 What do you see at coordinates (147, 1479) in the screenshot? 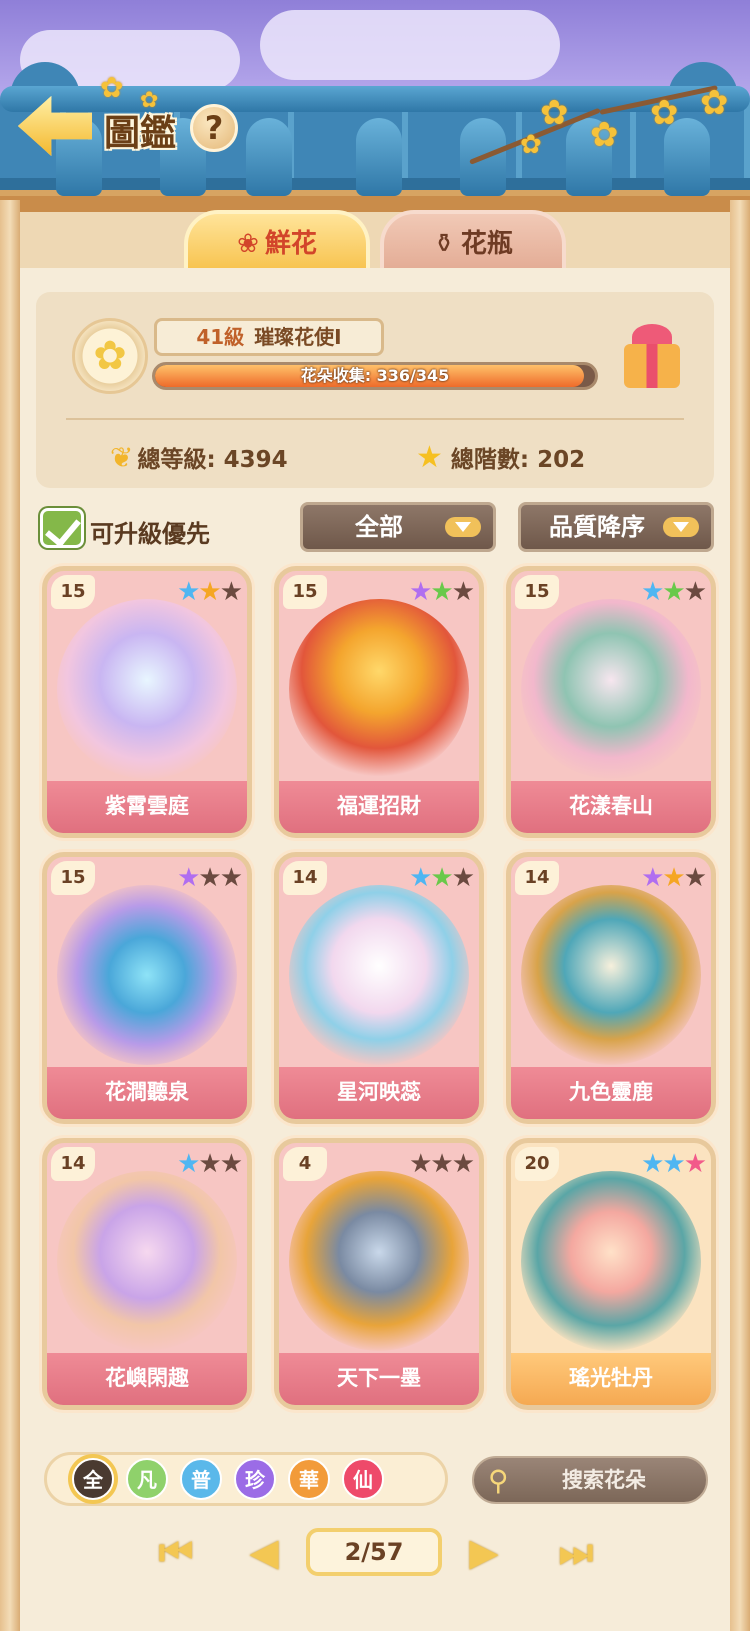
I see `rarity-filter-button: 凡` at bounding box center [147, 1479].